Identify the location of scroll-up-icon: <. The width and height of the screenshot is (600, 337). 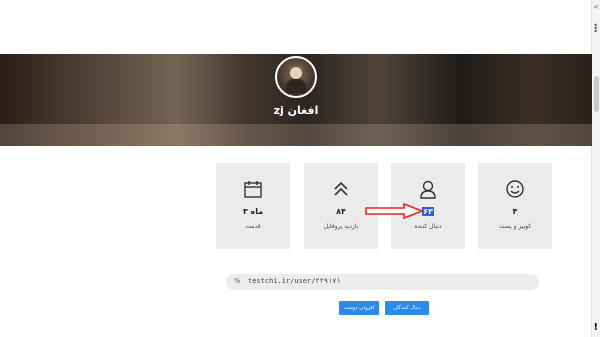
(596, 7).